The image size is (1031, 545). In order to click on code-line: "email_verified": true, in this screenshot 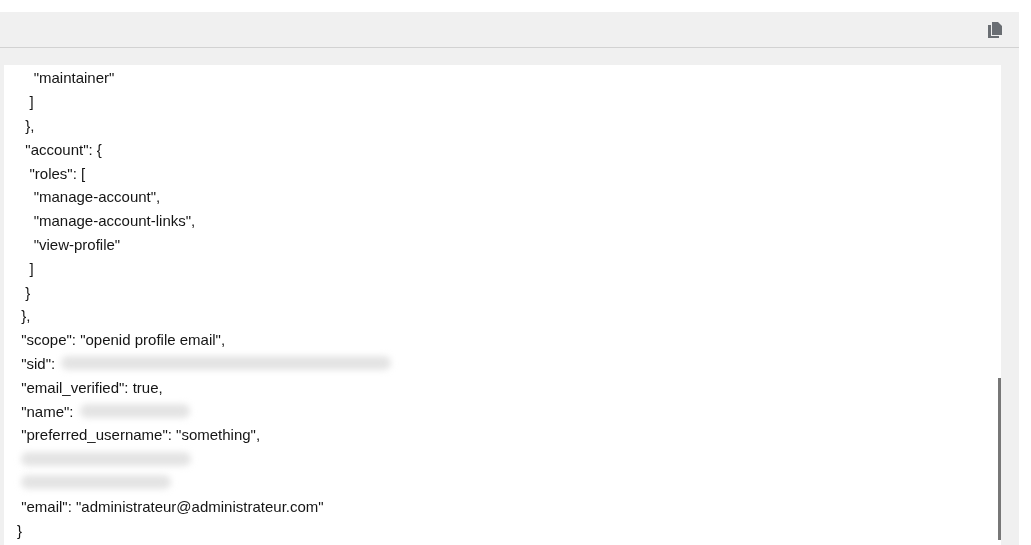, I will do `click(91, 387)`.